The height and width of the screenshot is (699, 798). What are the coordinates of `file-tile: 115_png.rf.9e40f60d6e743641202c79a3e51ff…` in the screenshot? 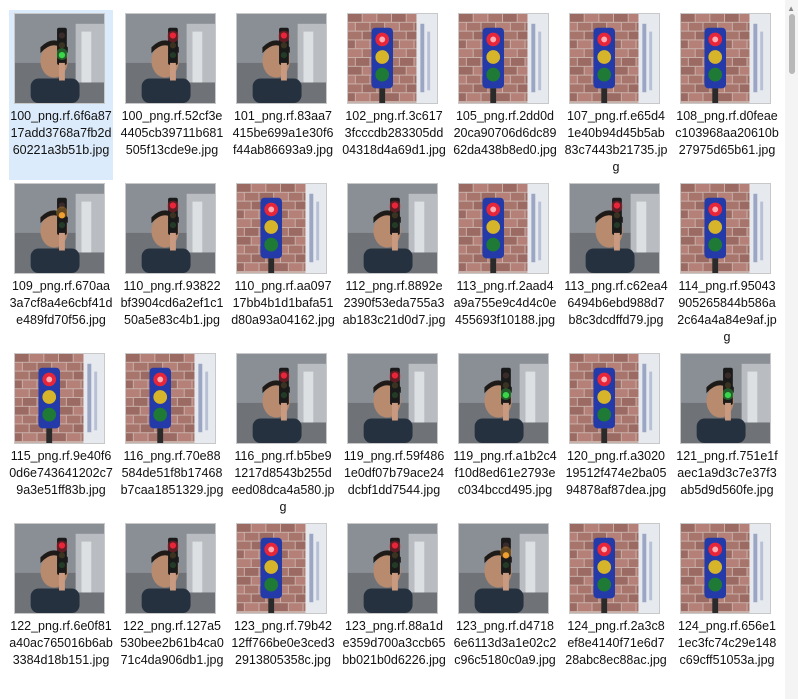 It's located at (61, 435).